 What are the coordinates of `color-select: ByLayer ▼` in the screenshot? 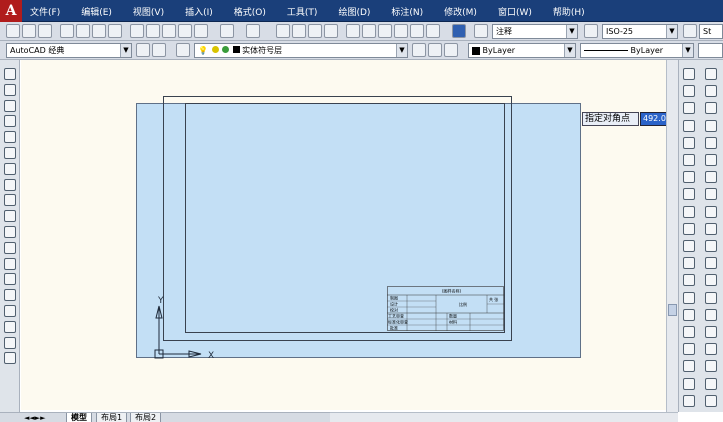 It's located at (522, 50).